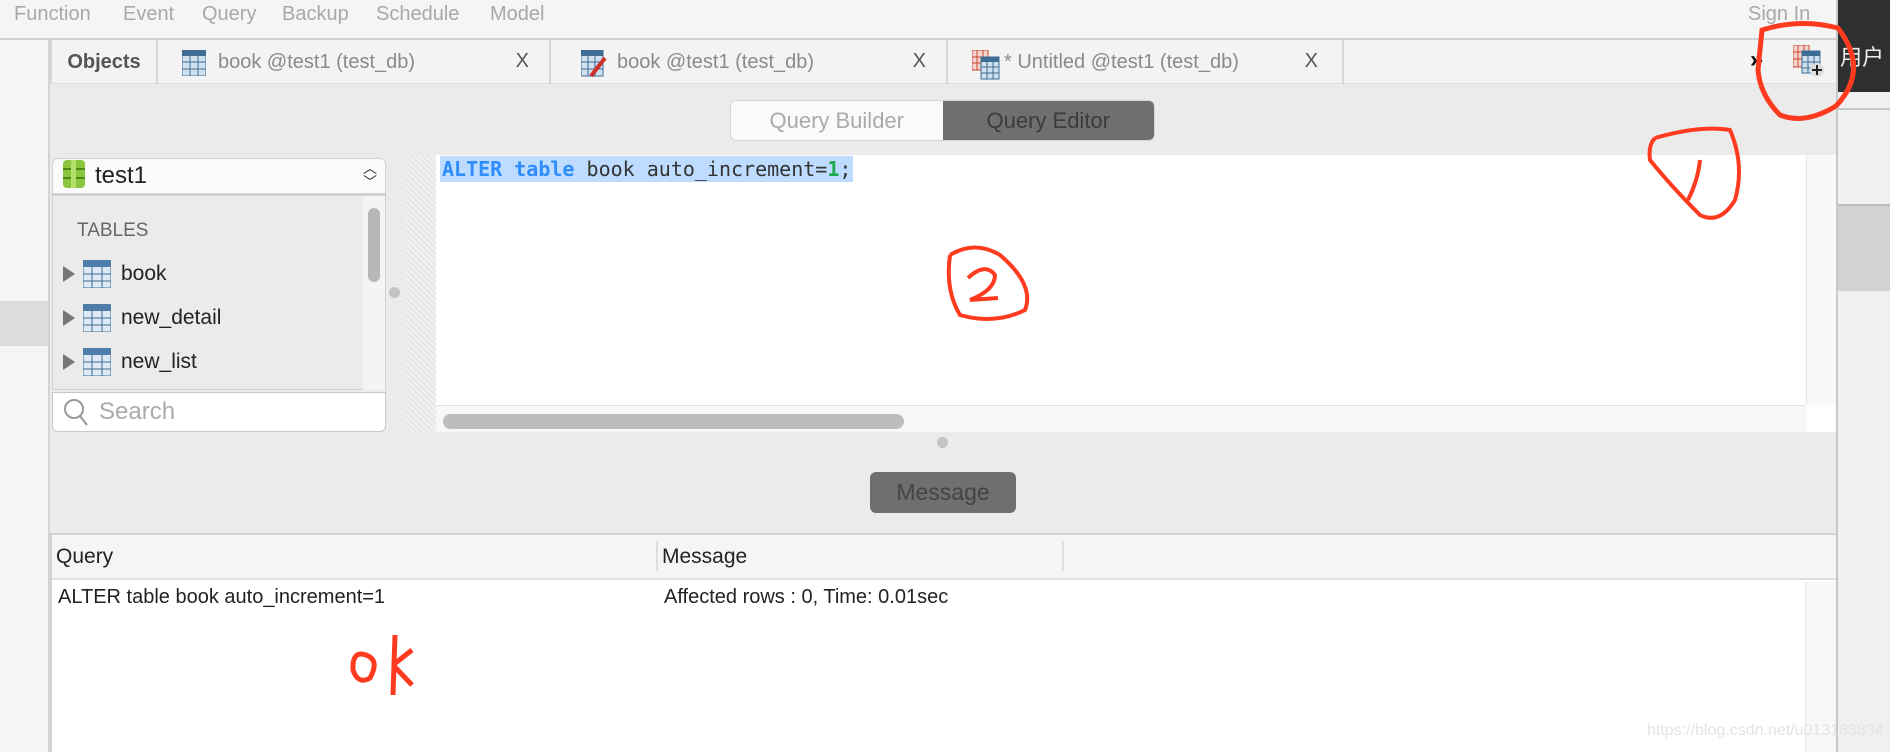 This screenshot has height=752, width=1890. I want to click on sql-code-line: ALTER table book auto_increment=1;, so click(647, 169).